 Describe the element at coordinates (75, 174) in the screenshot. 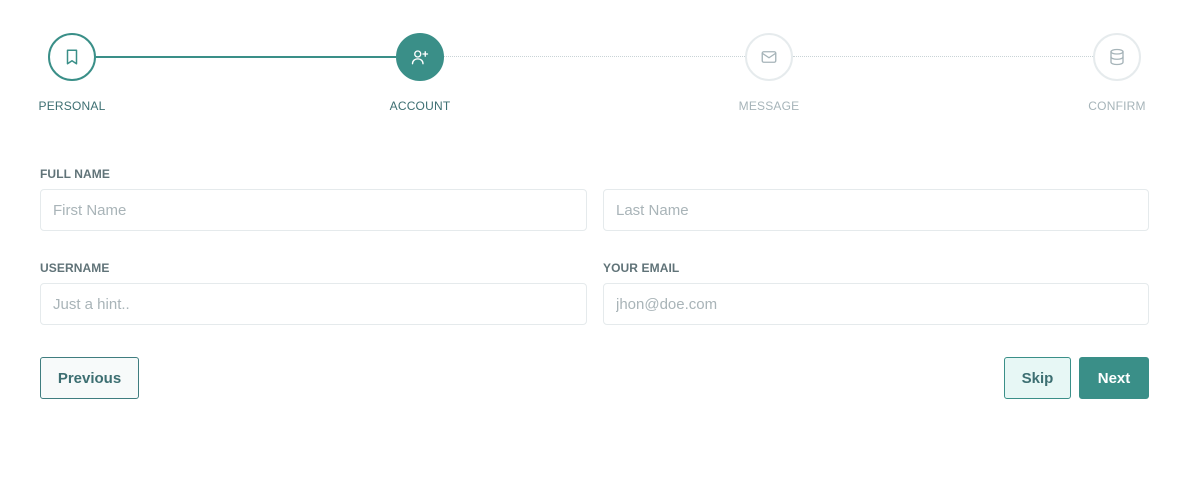

I see `full-name-label: FULL NAME` at that location.